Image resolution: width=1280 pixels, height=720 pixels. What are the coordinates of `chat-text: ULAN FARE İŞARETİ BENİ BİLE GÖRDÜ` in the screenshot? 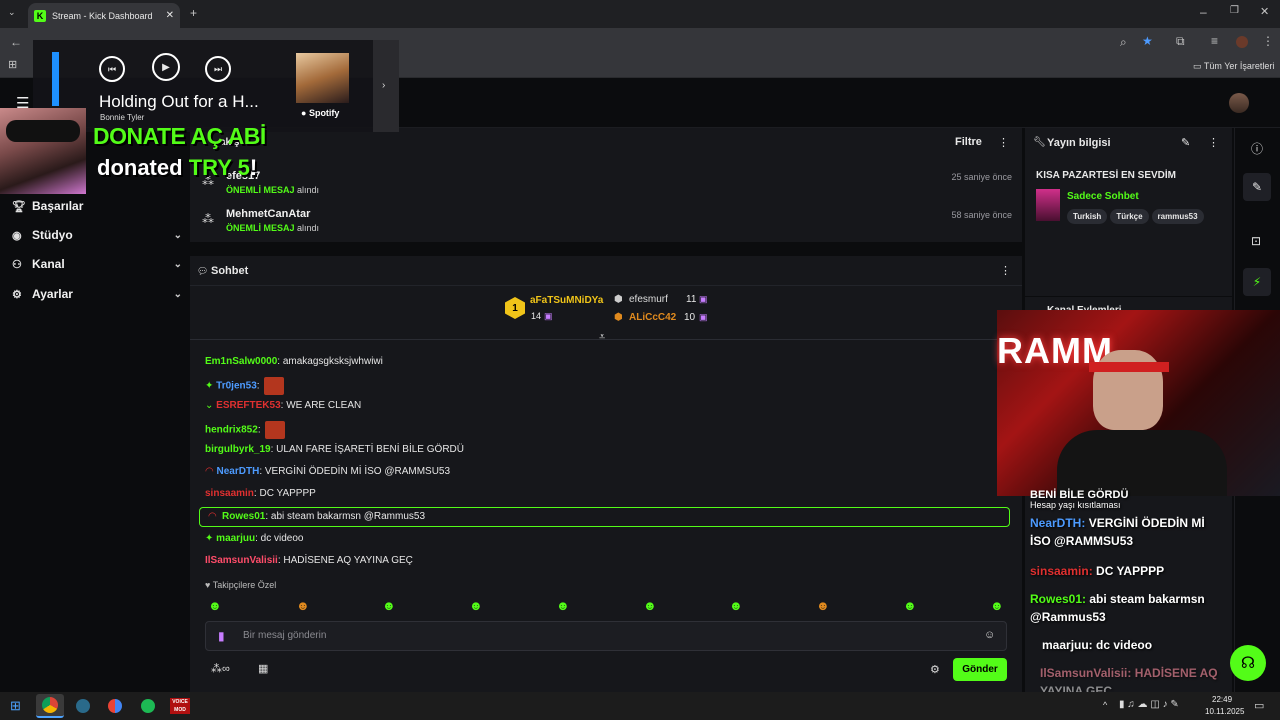 It's located at (370, 449).